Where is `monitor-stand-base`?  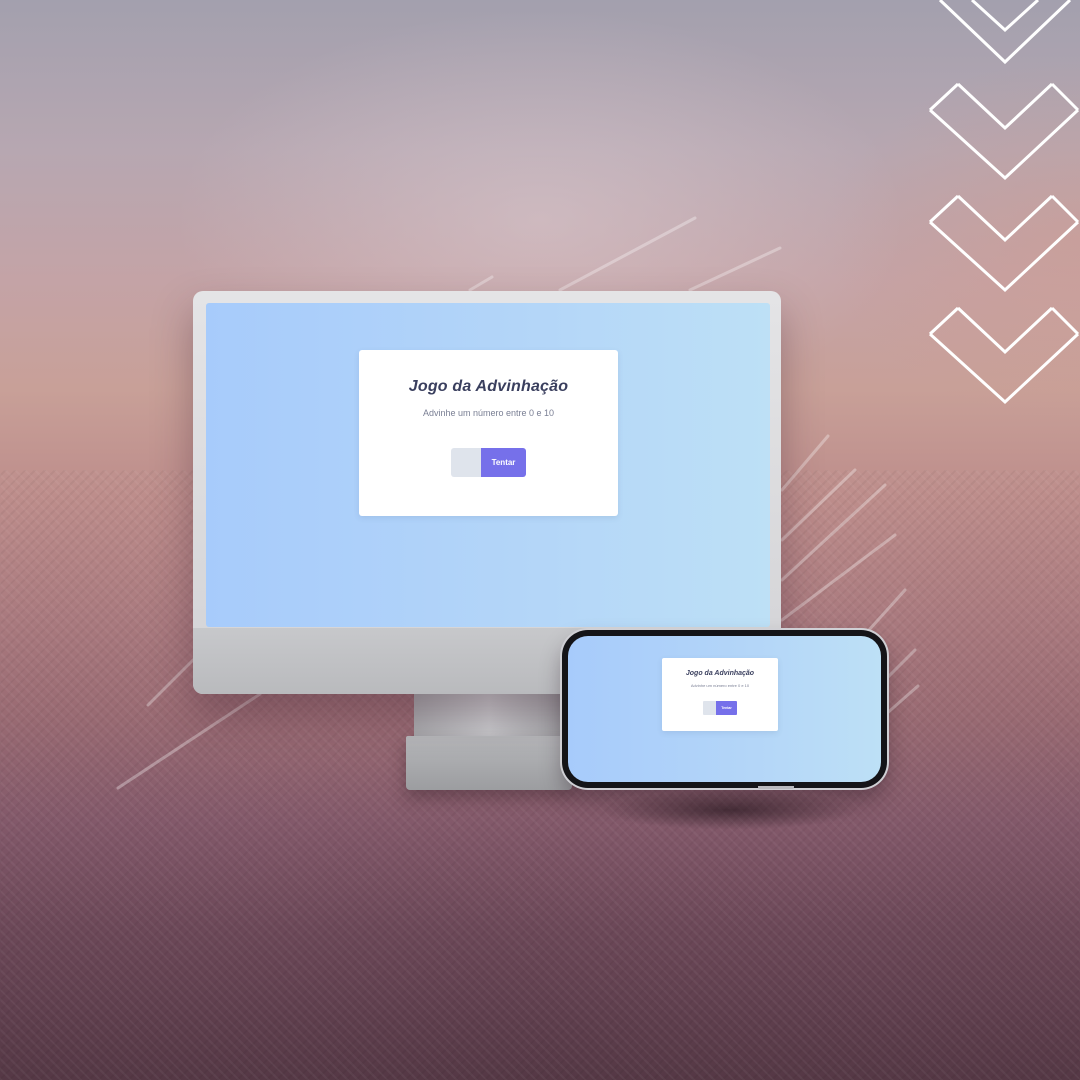
monitor-stand-base is located at coordinates (489, 763).